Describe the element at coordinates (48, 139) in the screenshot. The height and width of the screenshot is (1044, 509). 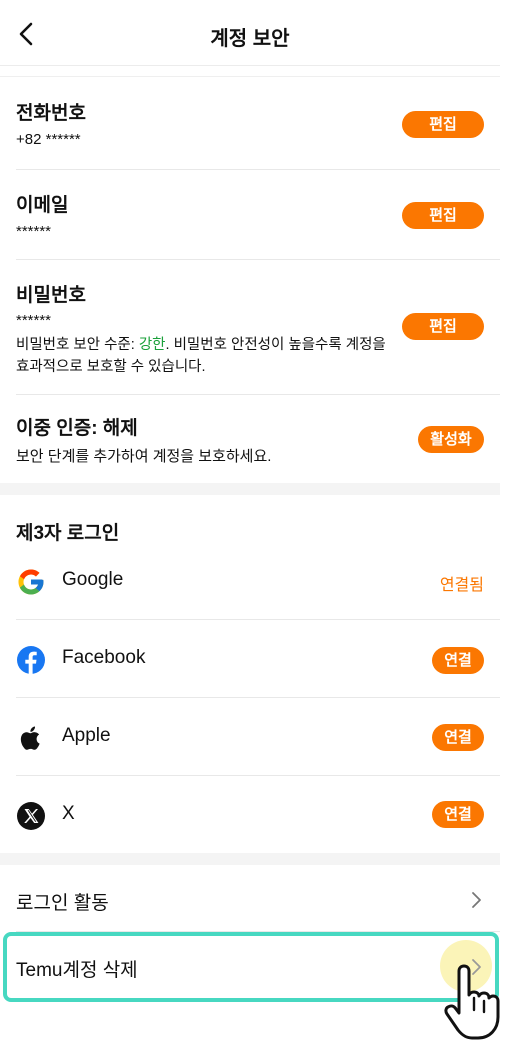
I see `phone-value: +82 ******` at that location.